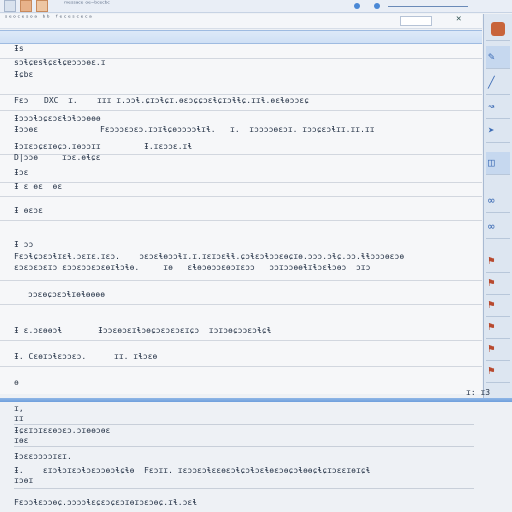 The width and height of the screenshot is (512, 512). What do you see at coordinates (28, 210) in the screenshot?
I see `row-label: Ɨ ɵɛɔɛ` at bounding box center [28, 210].